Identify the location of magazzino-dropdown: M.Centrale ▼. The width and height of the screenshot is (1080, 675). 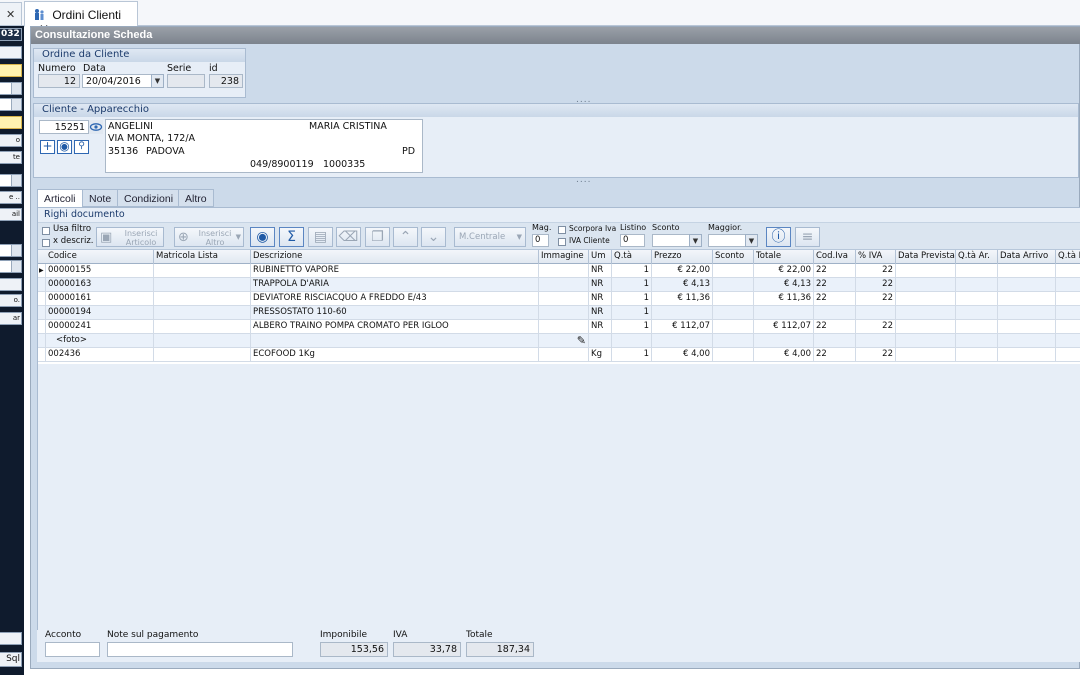
(490, 237).